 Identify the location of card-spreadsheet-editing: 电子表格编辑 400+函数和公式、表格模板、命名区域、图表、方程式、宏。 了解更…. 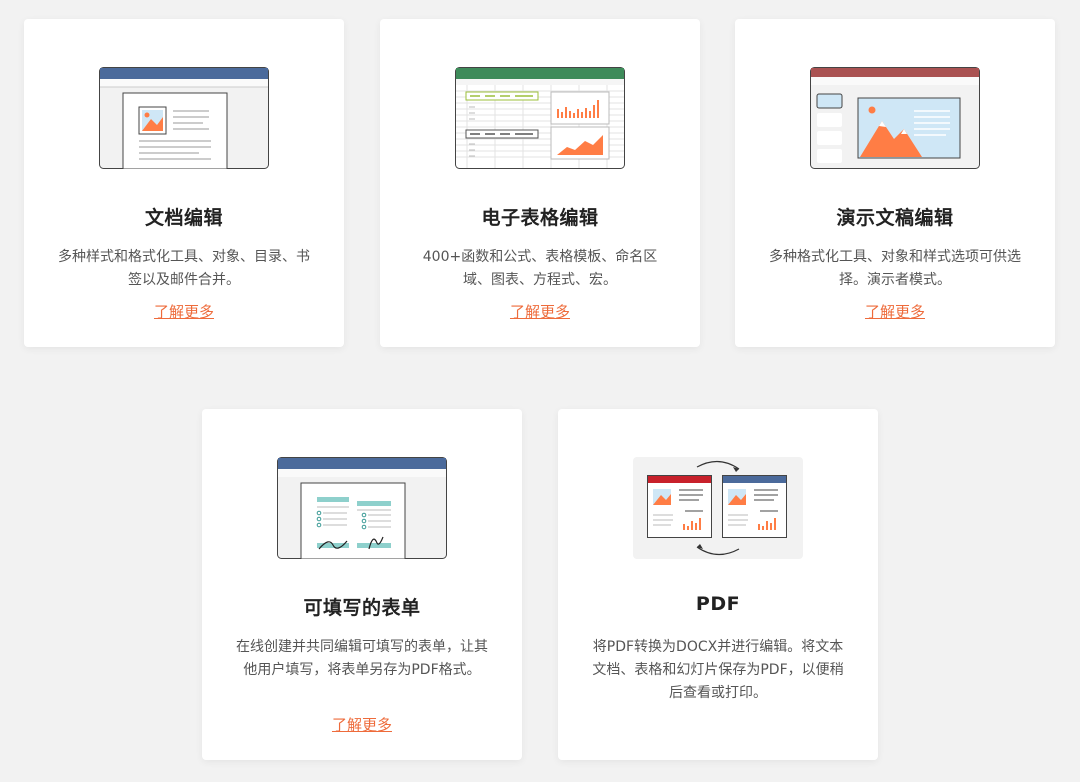
(540, 183).